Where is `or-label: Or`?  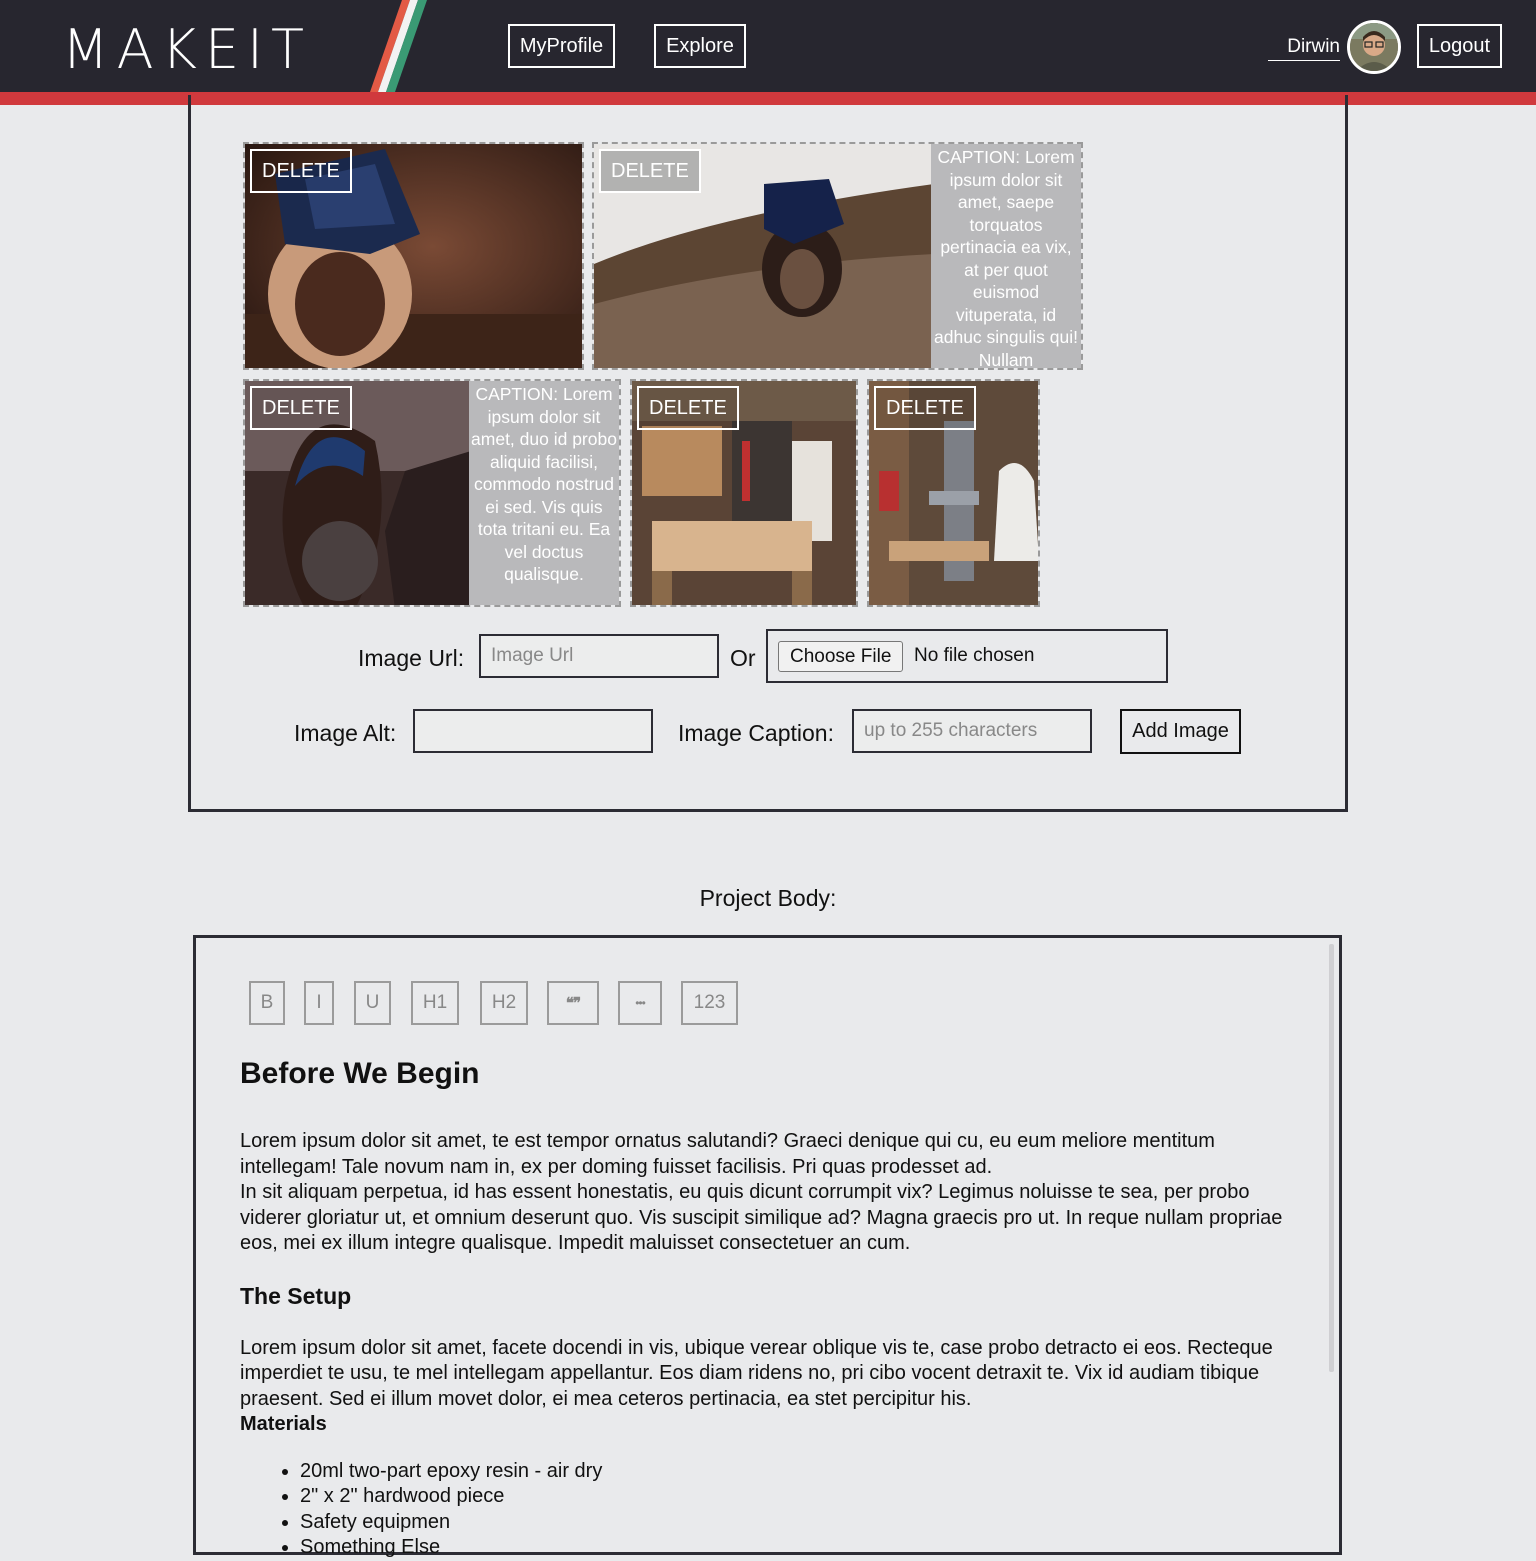 or-label: Or is located at coordinates (743, 658).